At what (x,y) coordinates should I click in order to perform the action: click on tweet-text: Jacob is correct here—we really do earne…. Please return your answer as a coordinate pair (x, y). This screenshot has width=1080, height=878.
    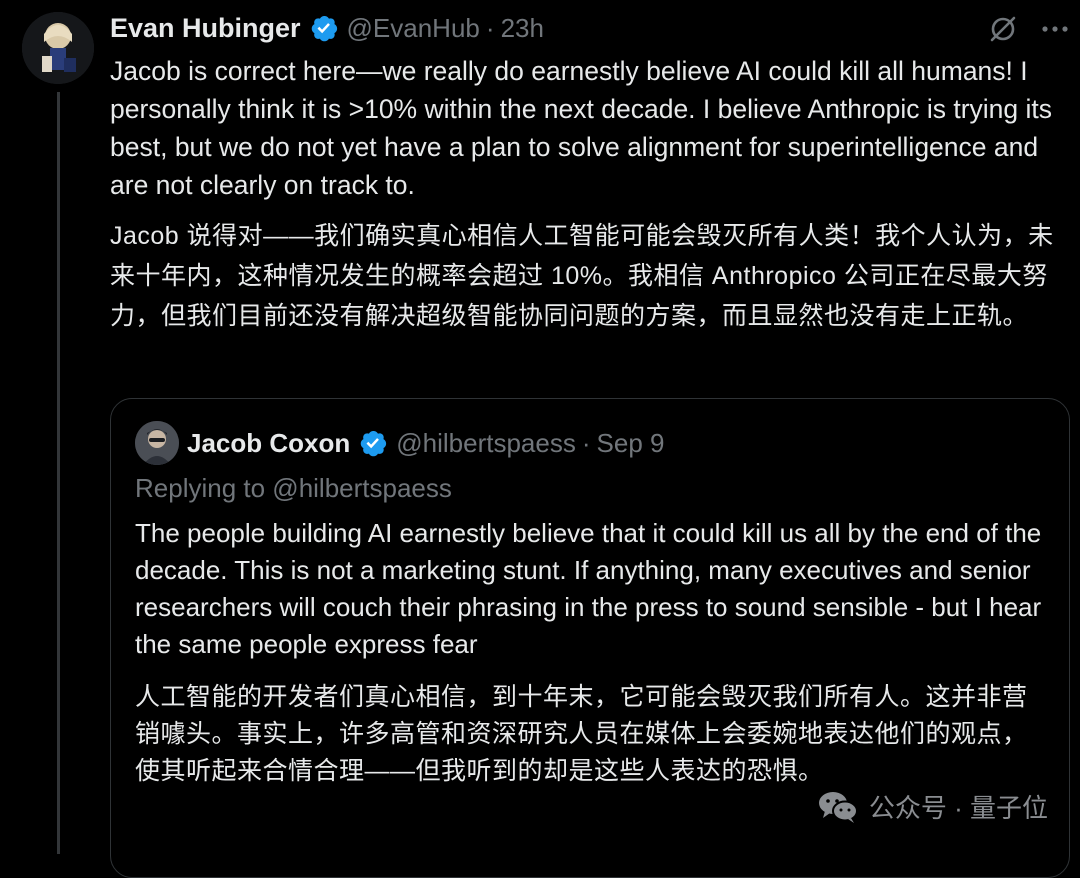
    Looking at the image, I should click on (581, 128).